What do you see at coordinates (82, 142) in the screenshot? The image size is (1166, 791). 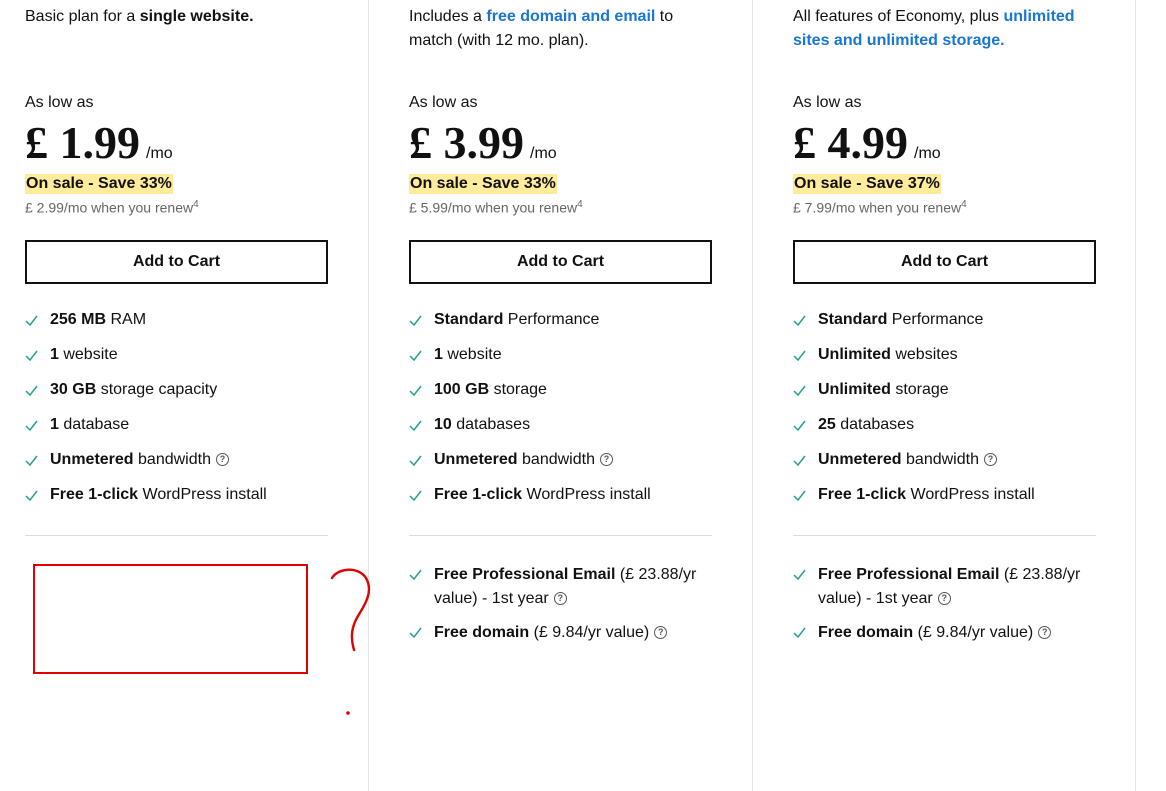 I see `price-amount: £ 1.99` at bounding box center [82, 142].